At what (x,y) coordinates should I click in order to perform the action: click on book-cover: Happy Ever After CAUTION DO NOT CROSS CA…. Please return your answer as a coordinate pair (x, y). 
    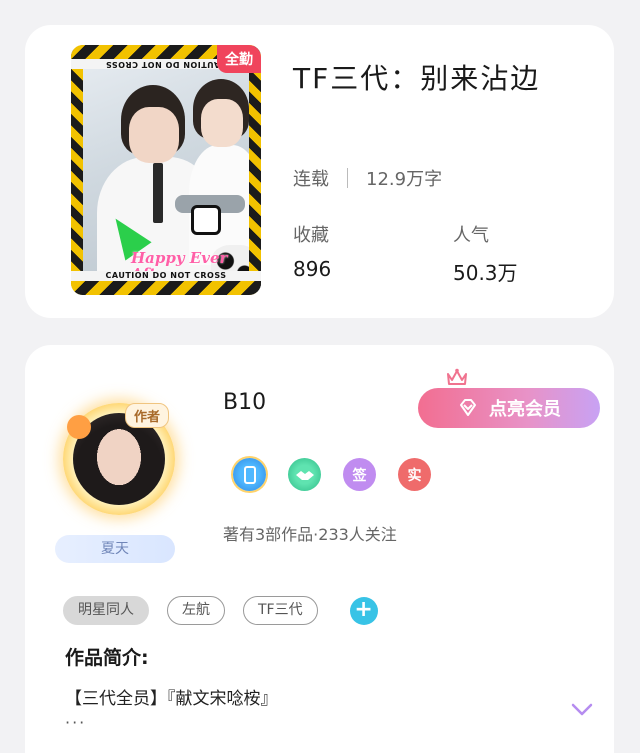
    Looking at the image, I should click on (166, 170).